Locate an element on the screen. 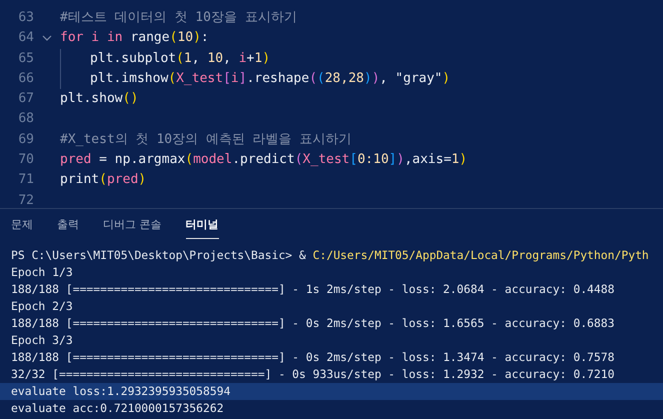 Image resolution: width=663 pixels, height=419 pixels. line-number: 67 is located at coordinates (25, 99).